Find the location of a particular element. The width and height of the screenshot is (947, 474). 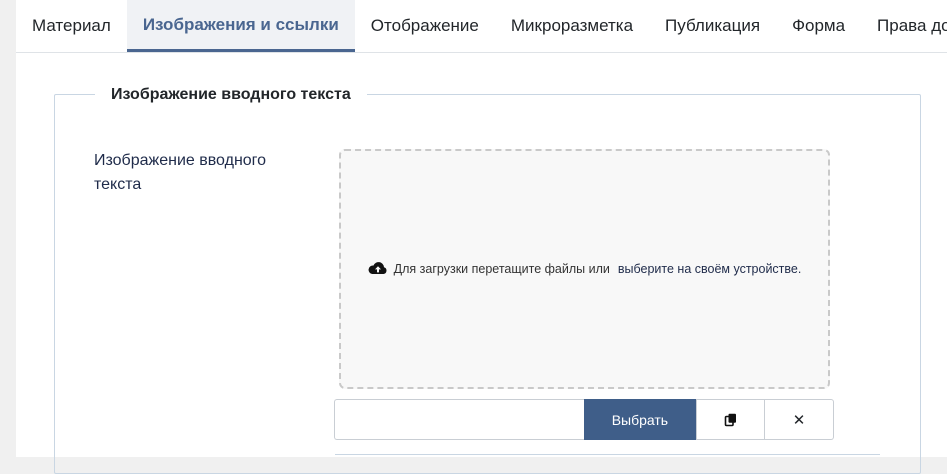

intro-image-label: Изображение вводного текста is located at coordinates (180, 172).